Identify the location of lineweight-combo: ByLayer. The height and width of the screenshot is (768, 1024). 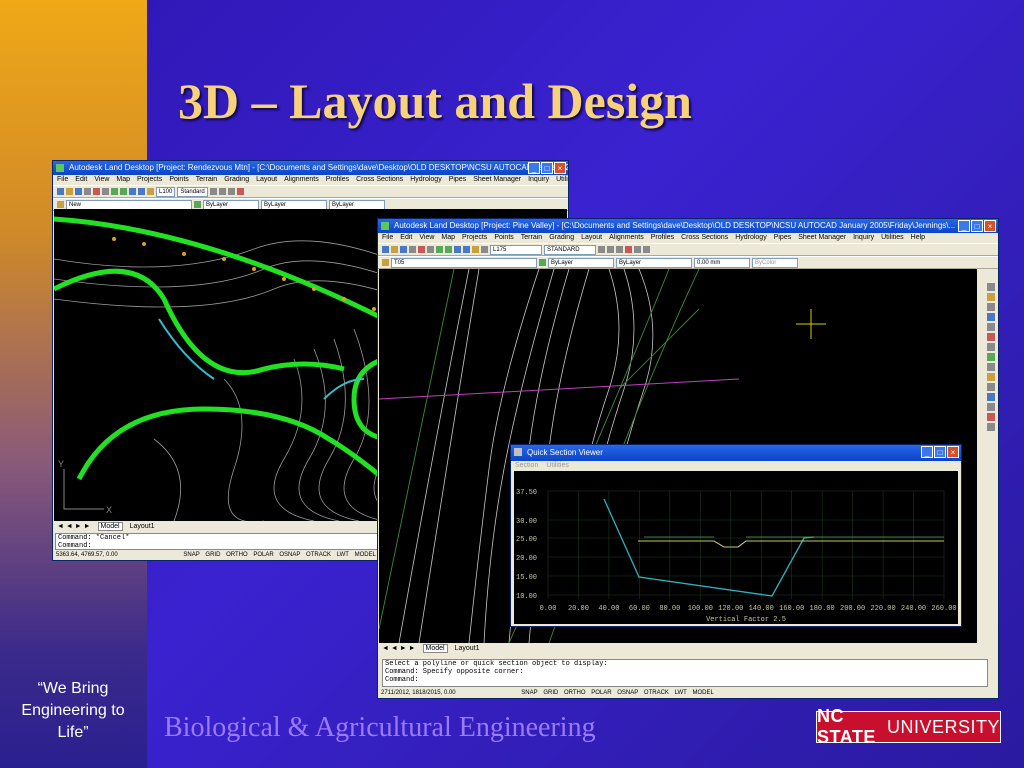
(357, 204).